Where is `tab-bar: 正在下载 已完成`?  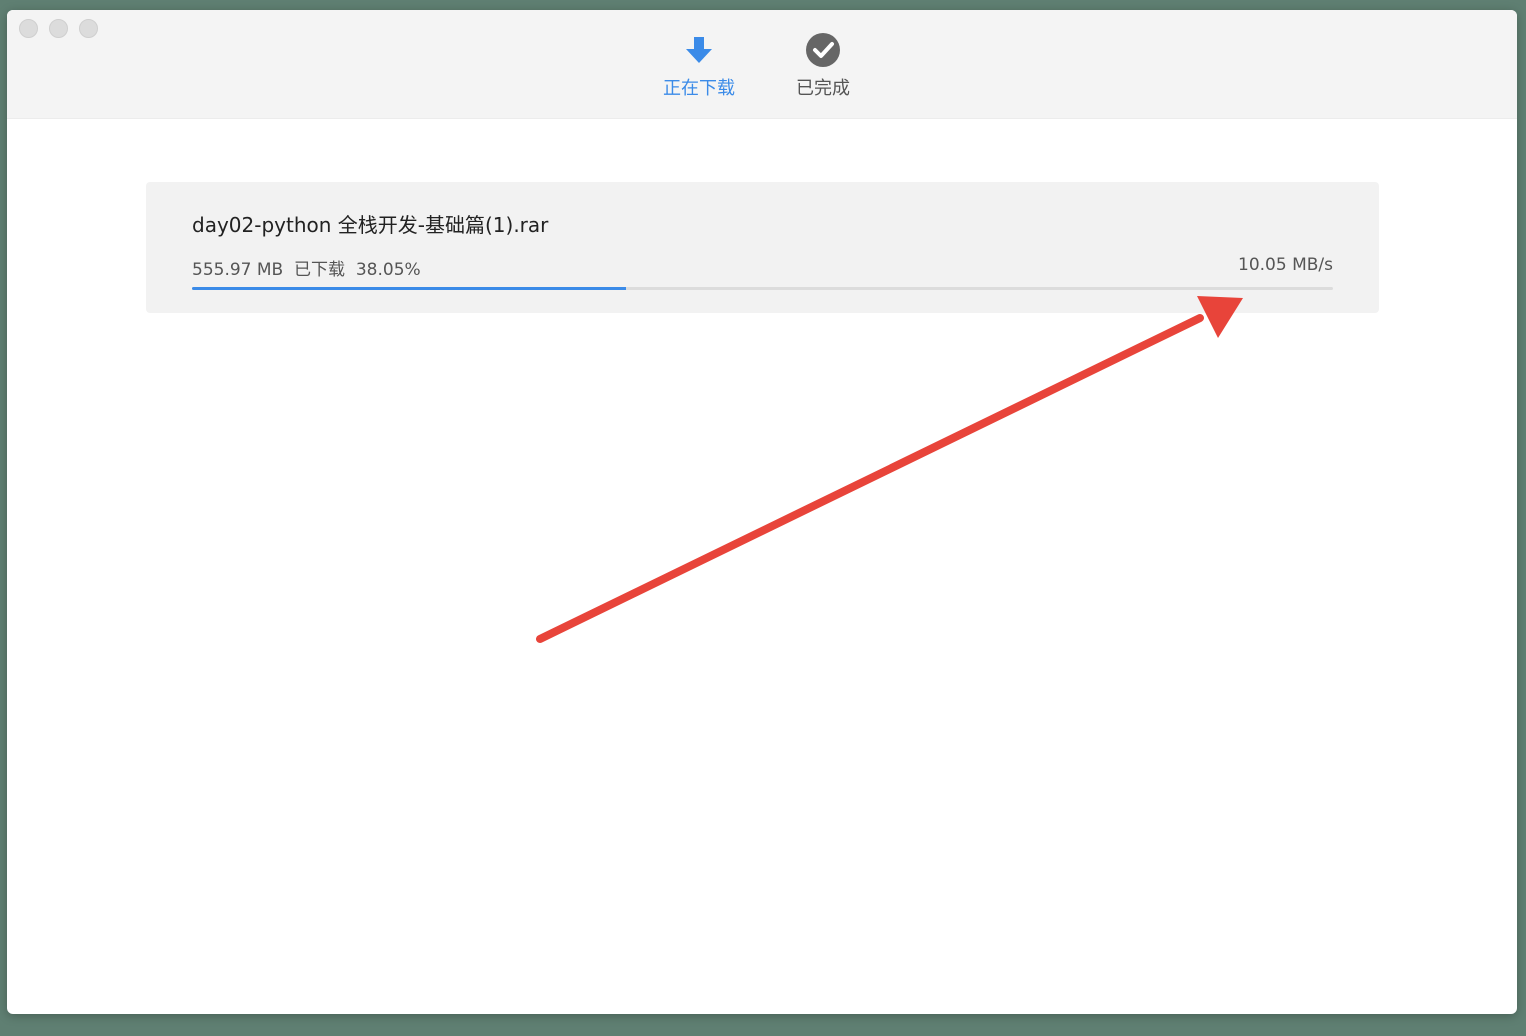 tab-bar: 正在下载 已完成 is located at coordinates (762, 64).